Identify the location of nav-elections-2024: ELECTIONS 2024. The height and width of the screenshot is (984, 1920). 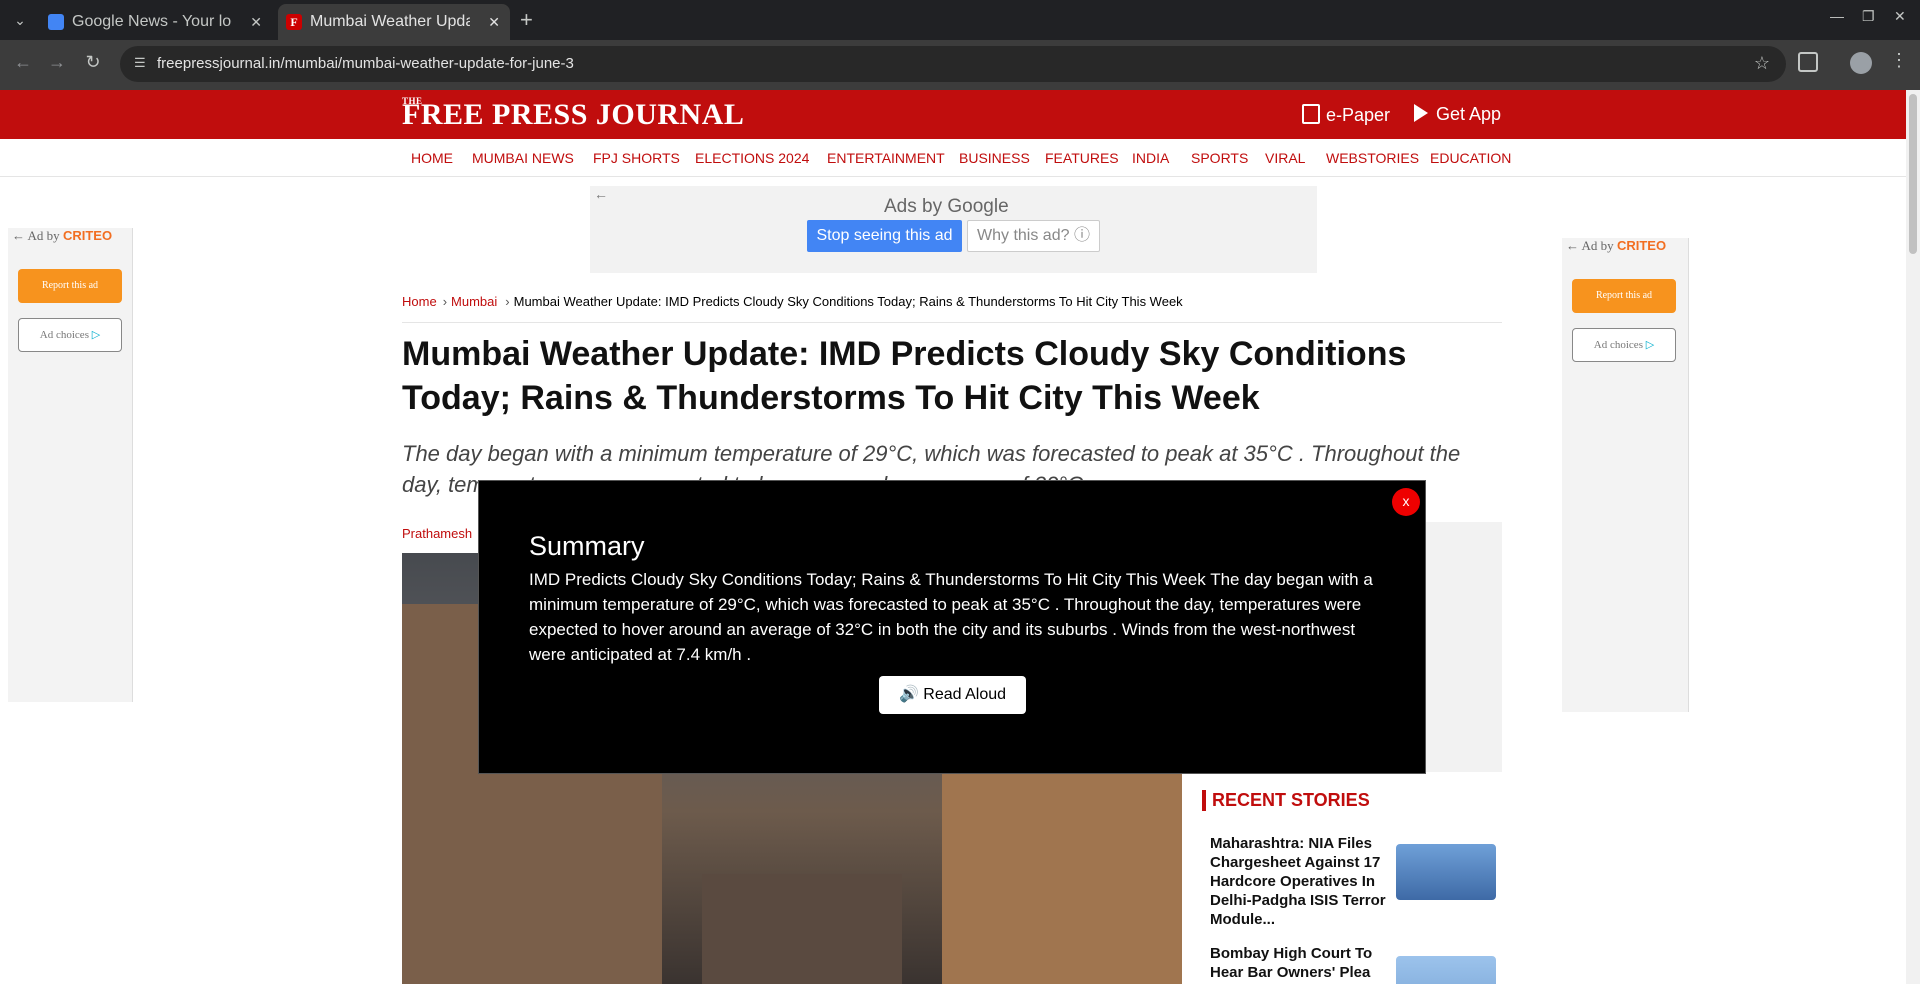
(752, 158).